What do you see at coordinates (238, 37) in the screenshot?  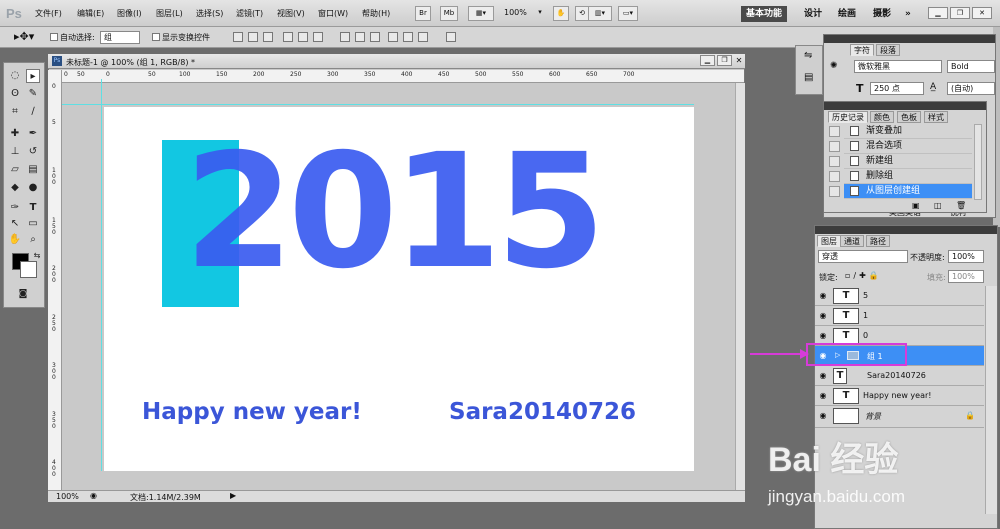 I see `align-top-icon` at bounding box center [238, 37].